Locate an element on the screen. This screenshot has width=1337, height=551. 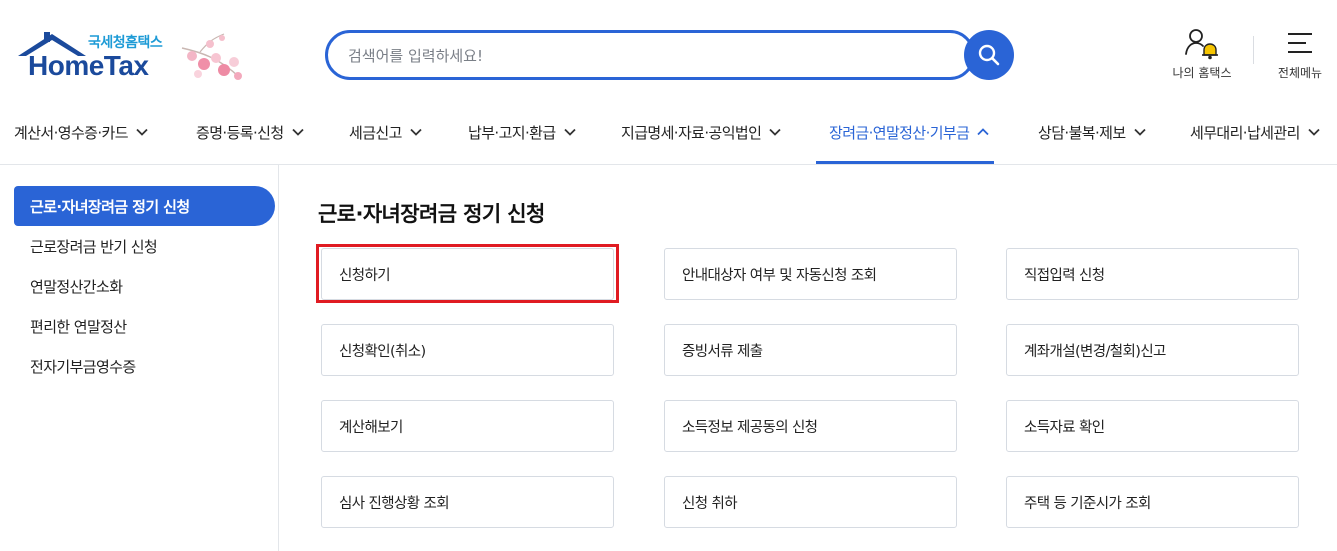
card-label: 신청확인(취소) is located at coordinates (382, 351).